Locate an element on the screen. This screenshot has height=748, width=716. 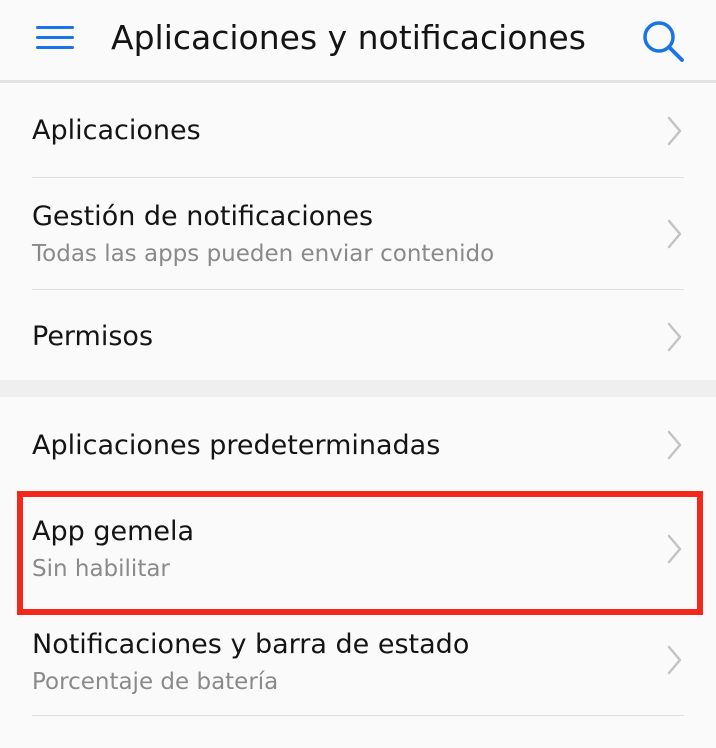
hamburger-menu-icon is located at coordinates (55, 38).